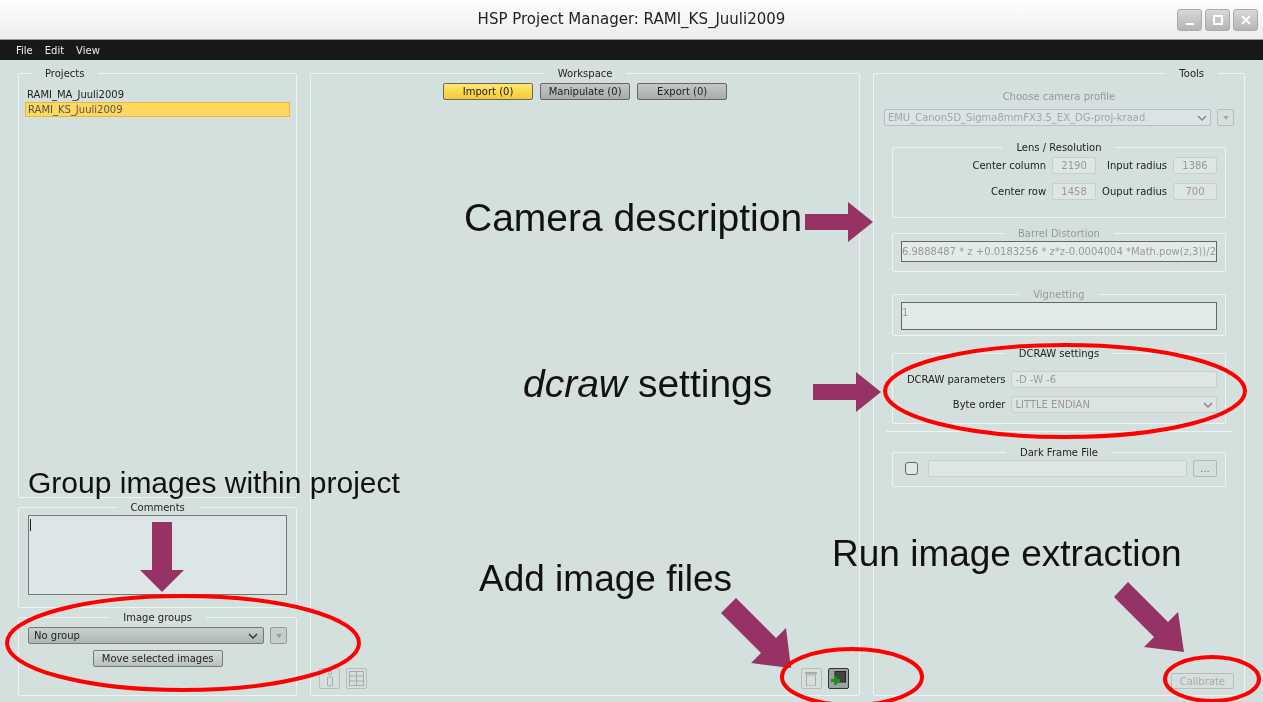  What do you see at coordinates (1074, 165) in the screenshot?
I see `number-field: 2190` at bounding box center [1074, 165].